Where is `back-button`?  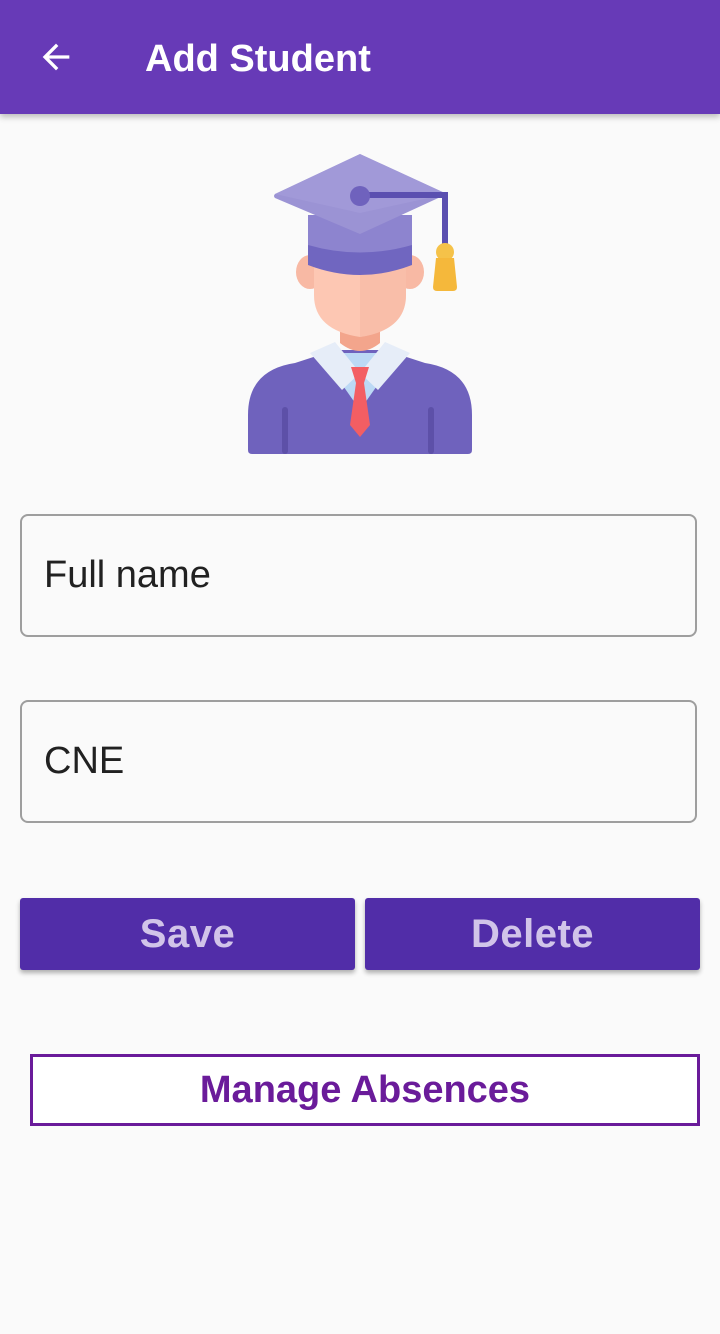 back-button is located at coordinates (56, 59).